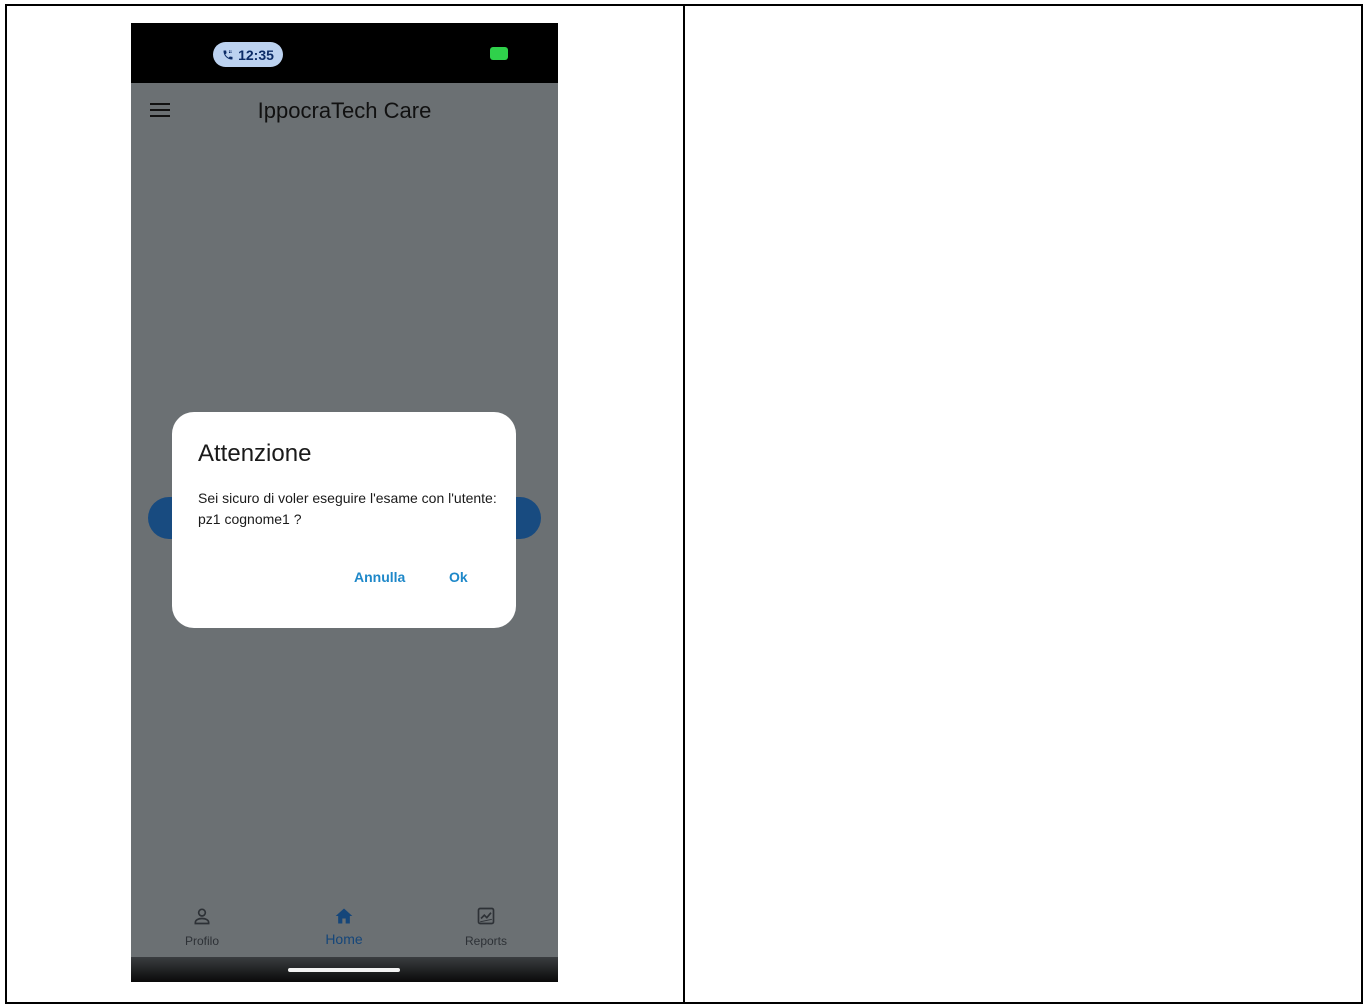  Describe the element at coordinates (486, 941) in the screenshot. I see `tab-label-reports: Reports` at that location.